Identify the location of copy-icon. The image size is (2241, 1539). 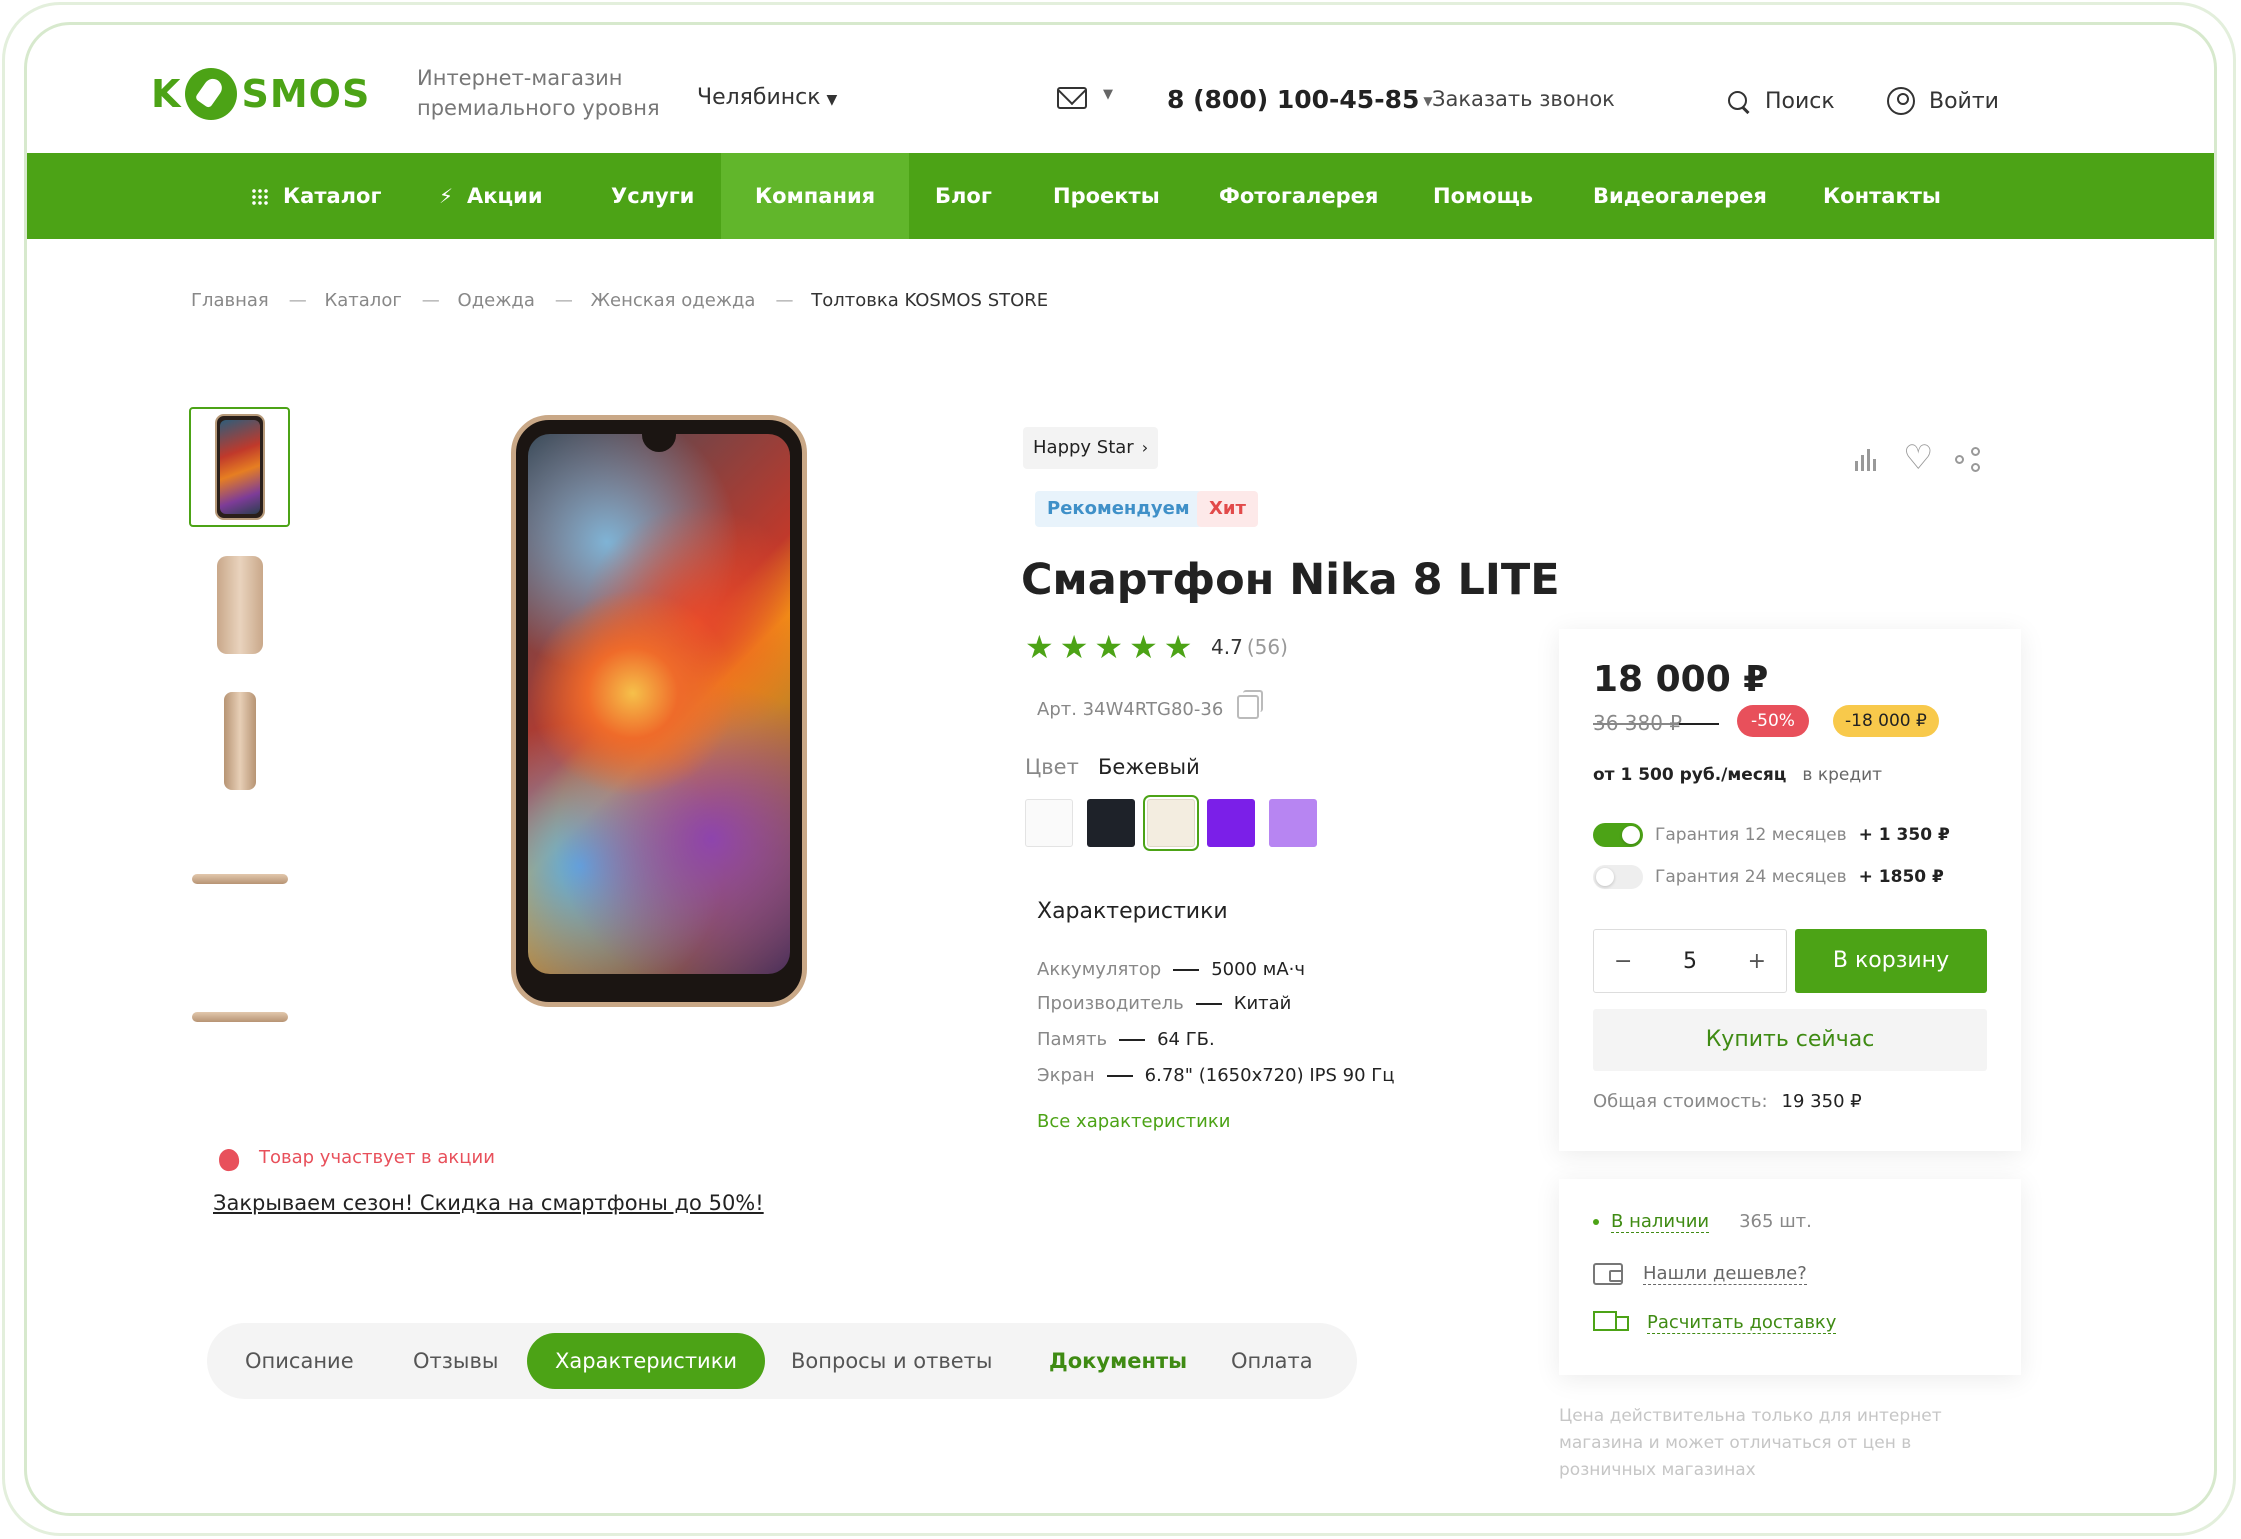
(1250, 704).